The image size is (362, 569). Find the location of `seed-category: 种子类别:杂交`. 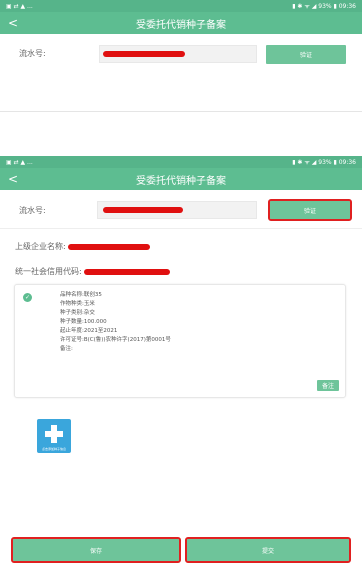

seed-category: 种子类别:杂交 is located at coordinates (77, 313).